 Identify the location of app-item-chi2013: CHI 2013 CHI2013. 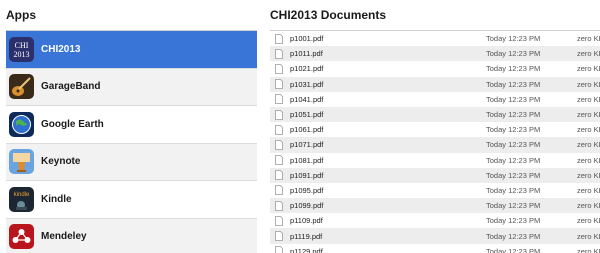
(131, 50).